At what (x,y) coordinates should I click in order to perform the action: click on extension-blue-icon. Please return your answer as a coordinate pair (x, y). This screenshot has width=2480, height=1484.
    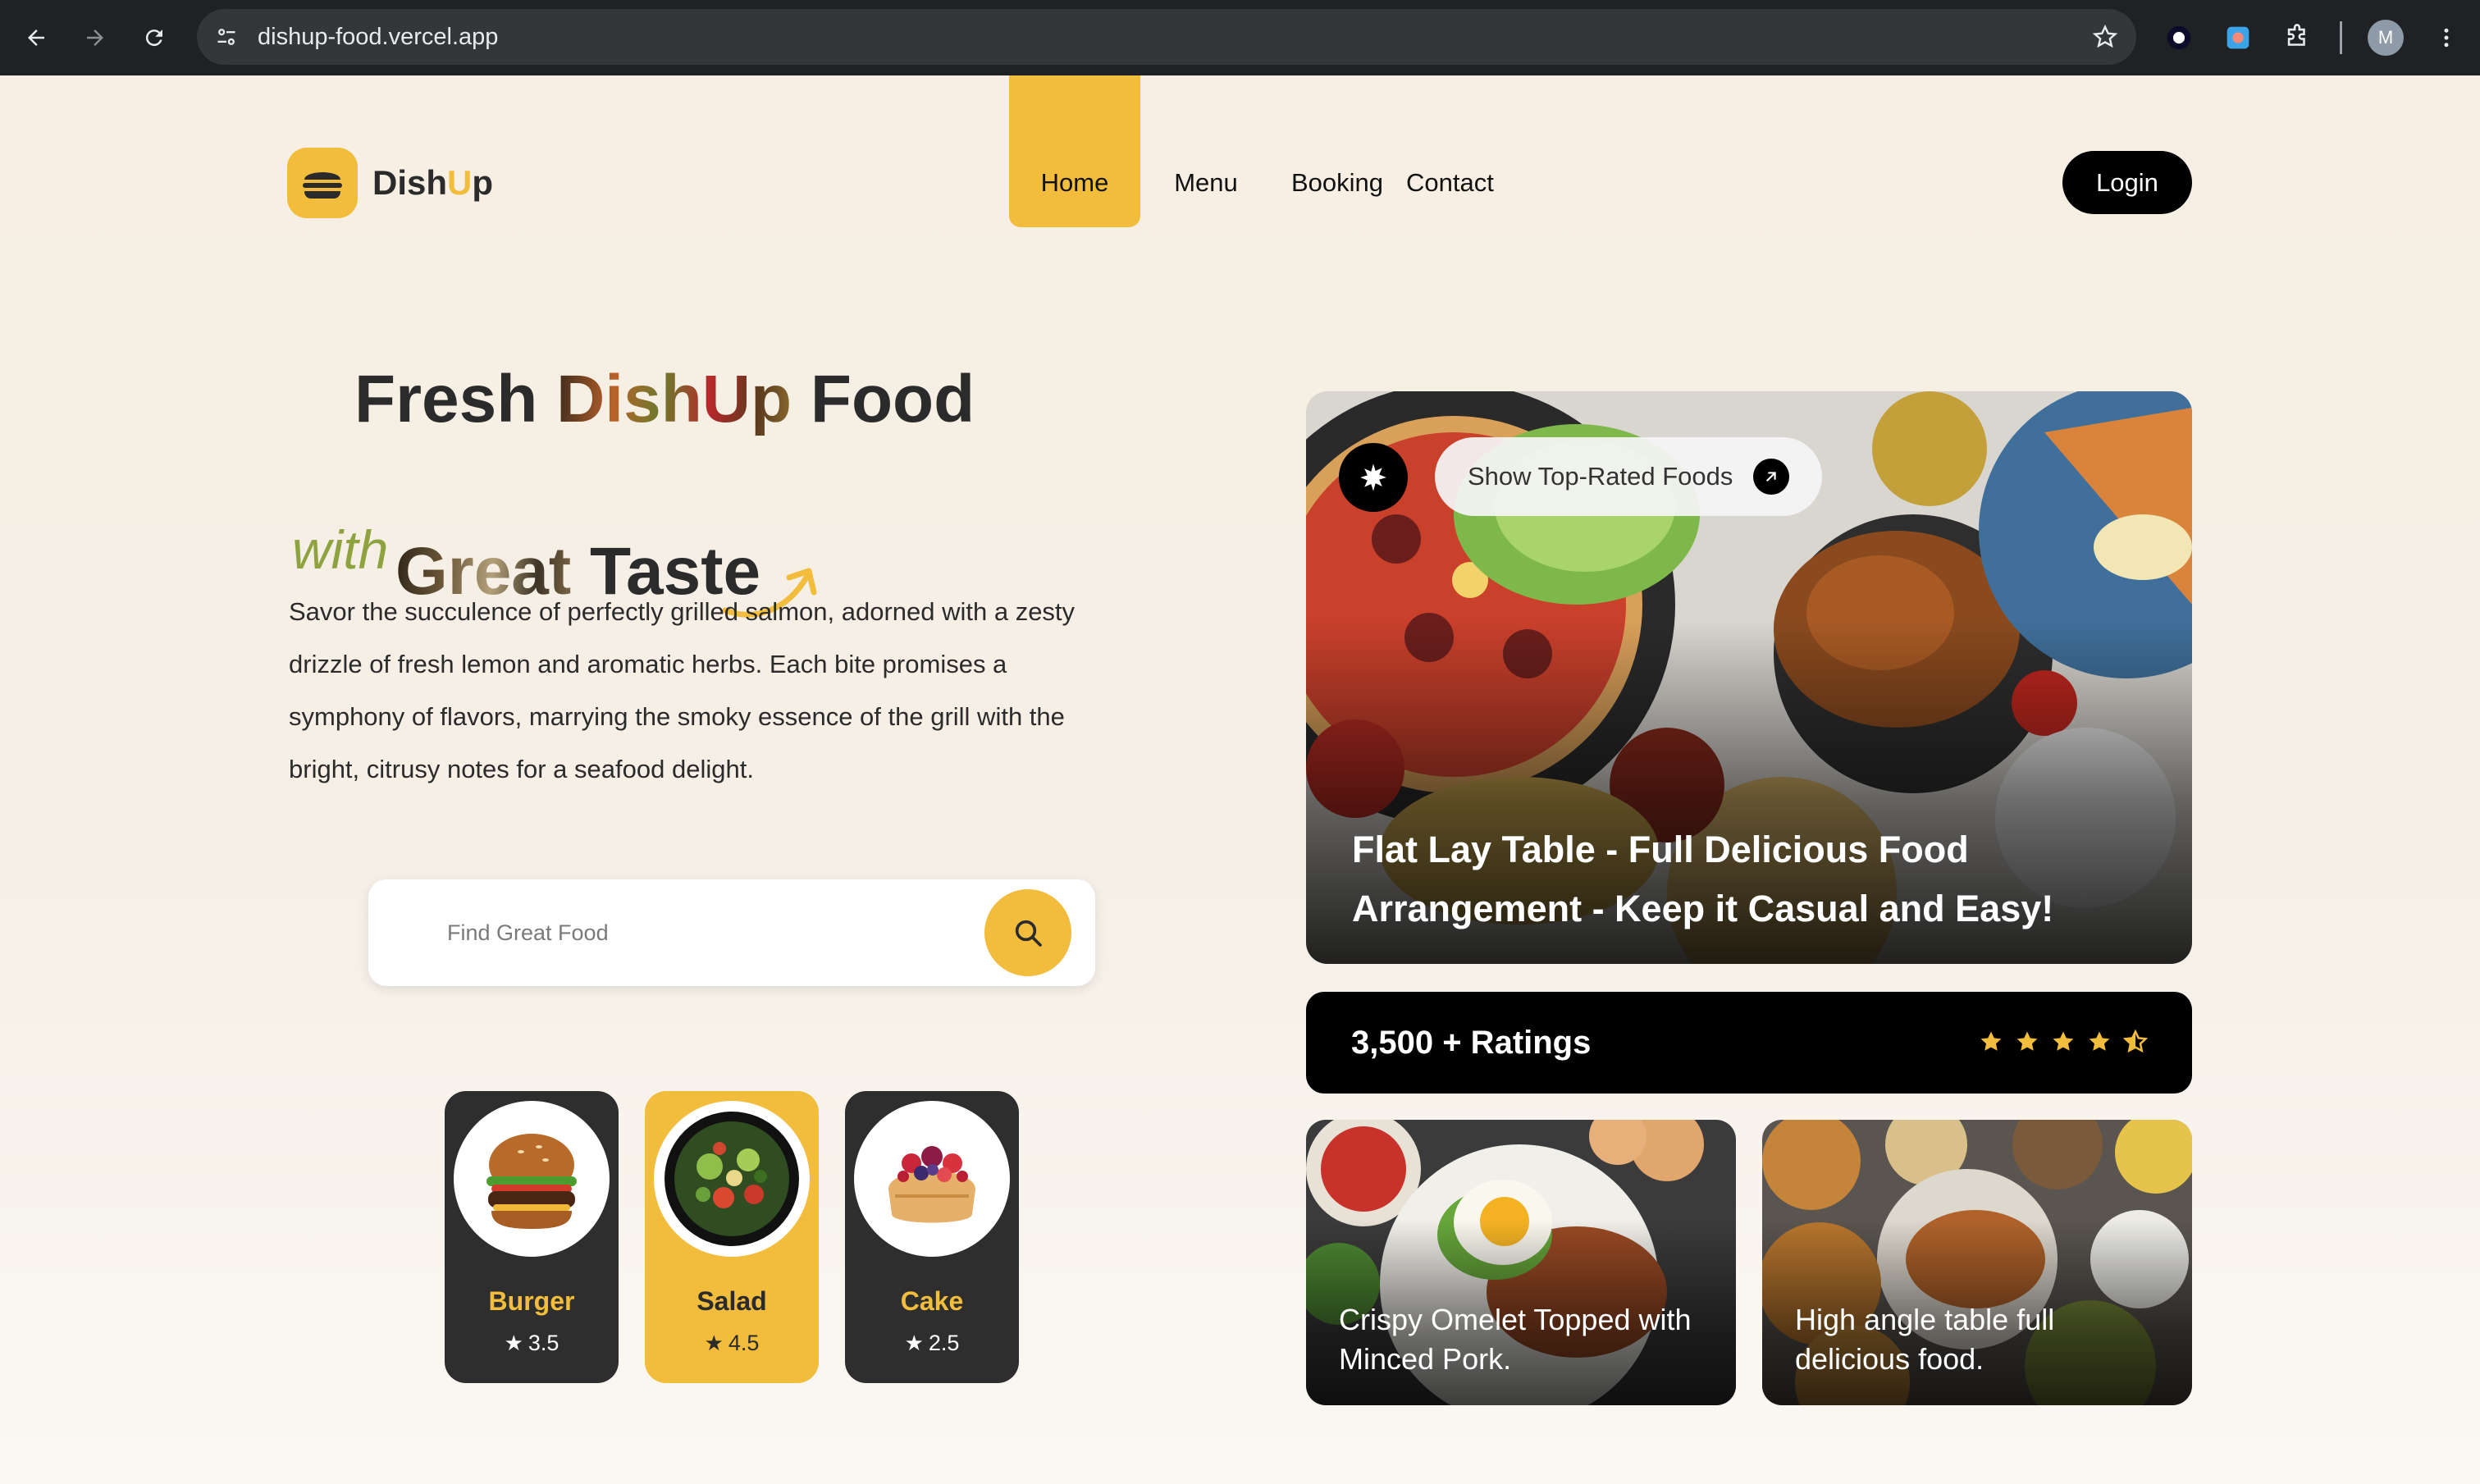
    Looking at the image, I should click on (2238, 37).